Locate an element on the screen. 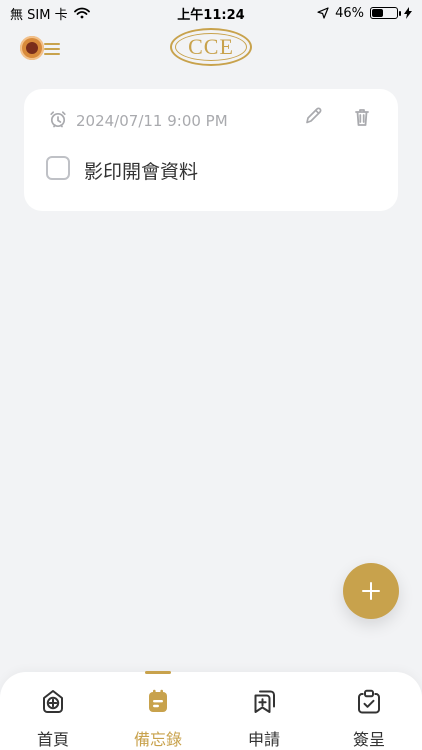  status-left: 無 SIM 卡 is located at coordinates (45, 13).